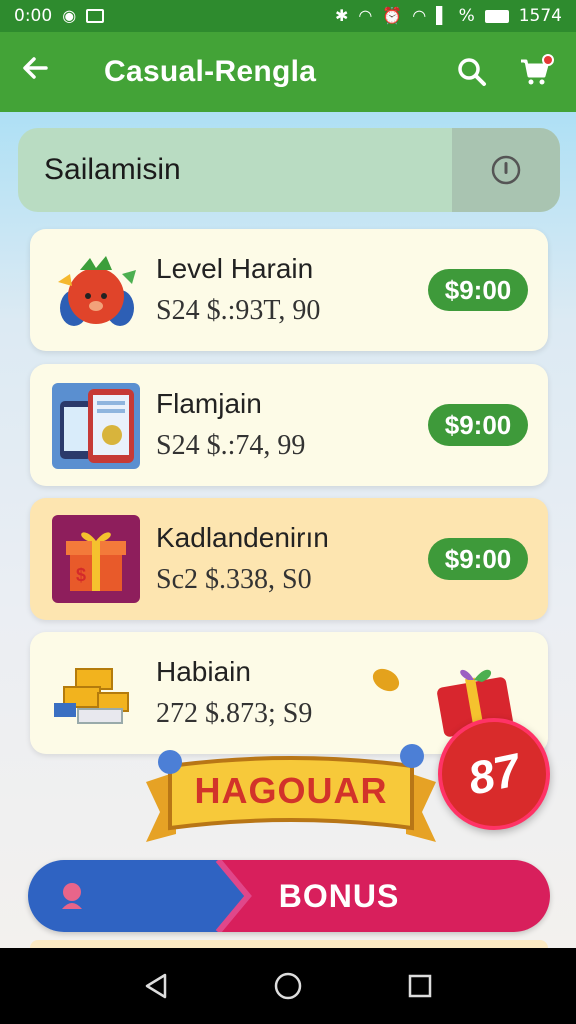 Image resolution: width=576 pixels, height=1024 pixels. I want to click on list-item: Level Harain S24 $.:93T, 90 $9:00, so click(289, 290).